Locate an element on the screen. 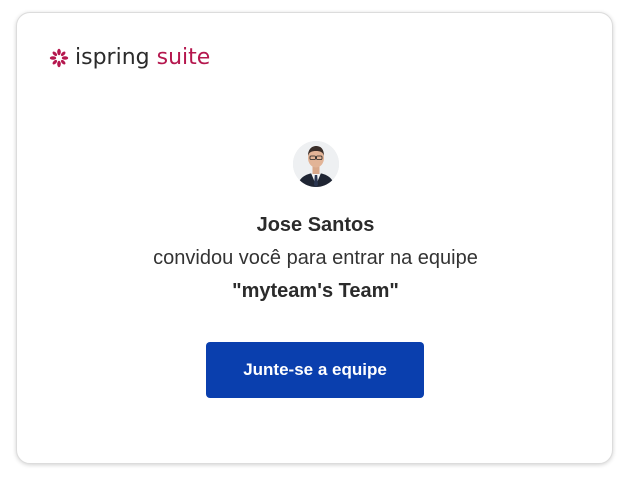 This screenshot has height=485, width=630. join-team-button: Junte-se a equipe is located at coordinates (315, 370).